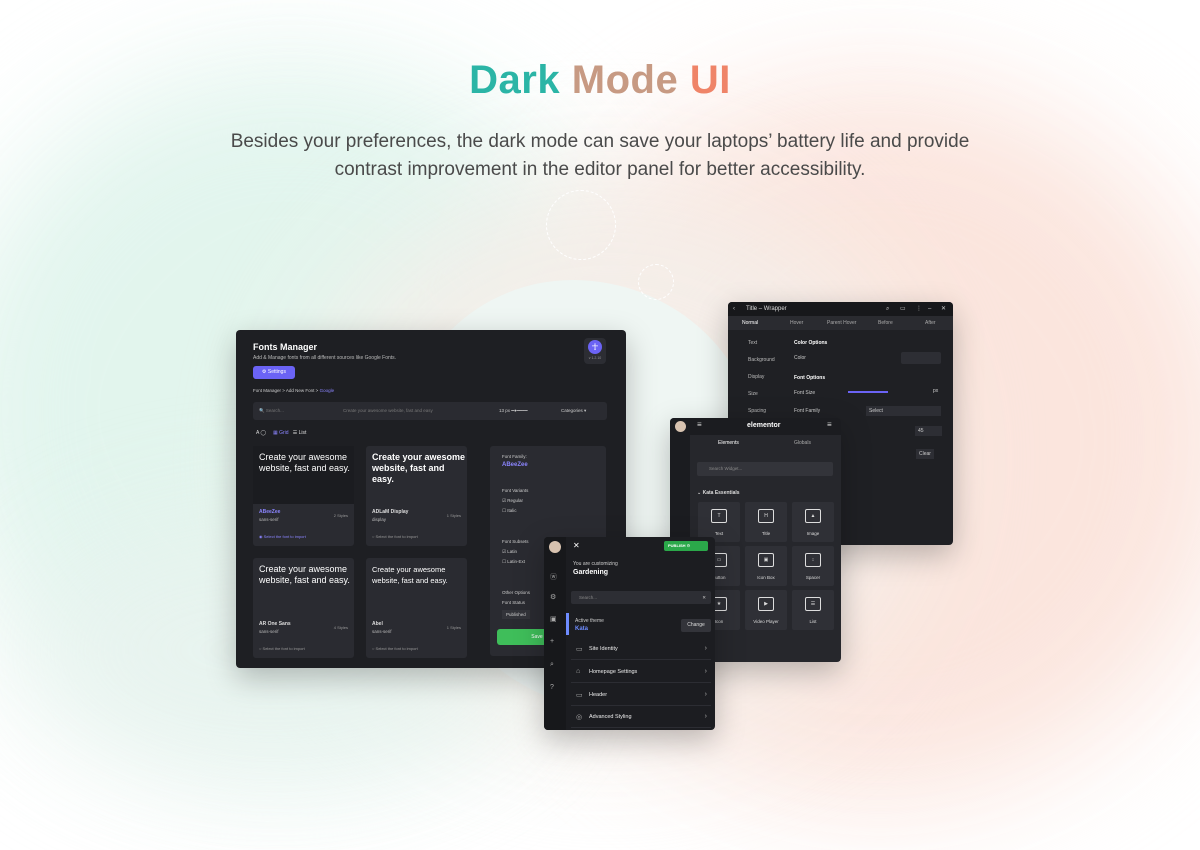 The image size is (1200, 850). Describe the element at coordinates (282, 536) in the screenshot. I see `select-font-checkbox: ◉ Select the font to import` at that location.